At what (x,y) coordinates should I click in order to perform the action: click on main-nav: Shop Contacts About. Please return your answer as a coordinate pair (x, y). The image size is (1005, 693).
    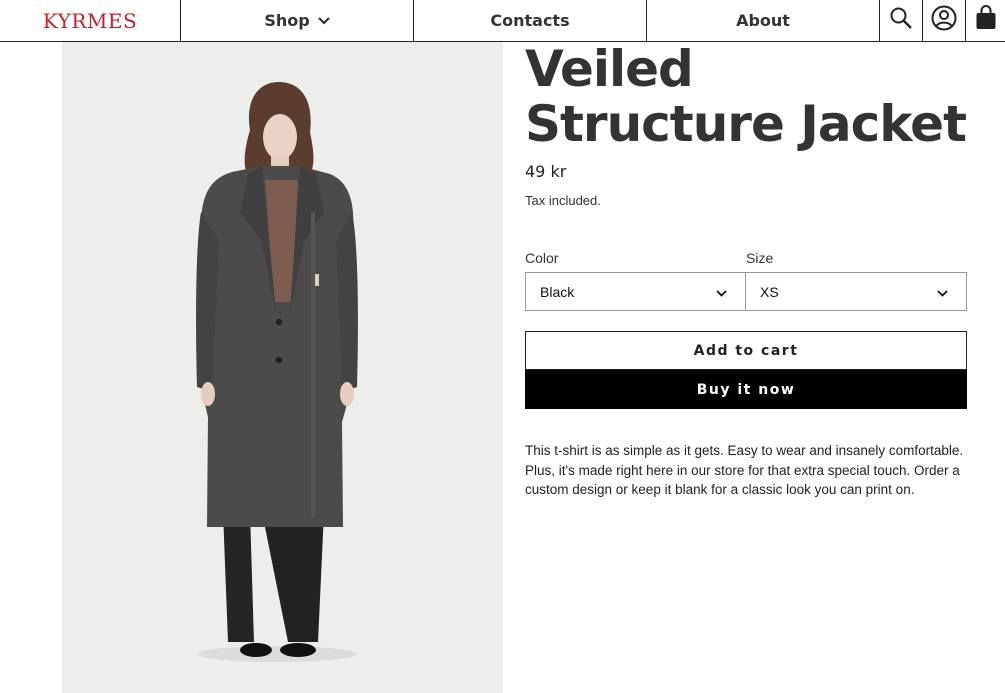
    Looking at the image, I should click on (530, 20).